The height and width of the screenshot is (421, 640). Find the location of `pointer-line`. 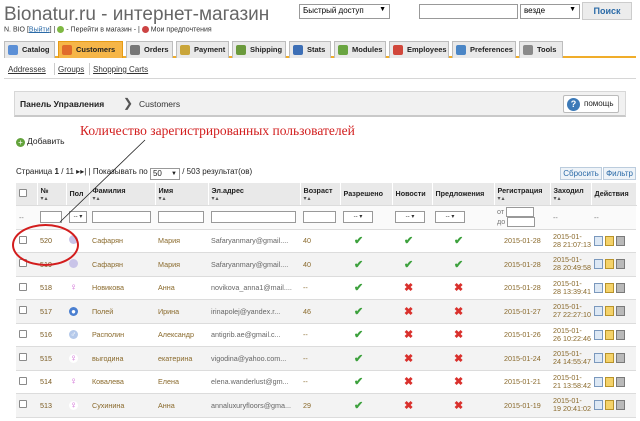

pointer-line is located at coordinates (102, 181).